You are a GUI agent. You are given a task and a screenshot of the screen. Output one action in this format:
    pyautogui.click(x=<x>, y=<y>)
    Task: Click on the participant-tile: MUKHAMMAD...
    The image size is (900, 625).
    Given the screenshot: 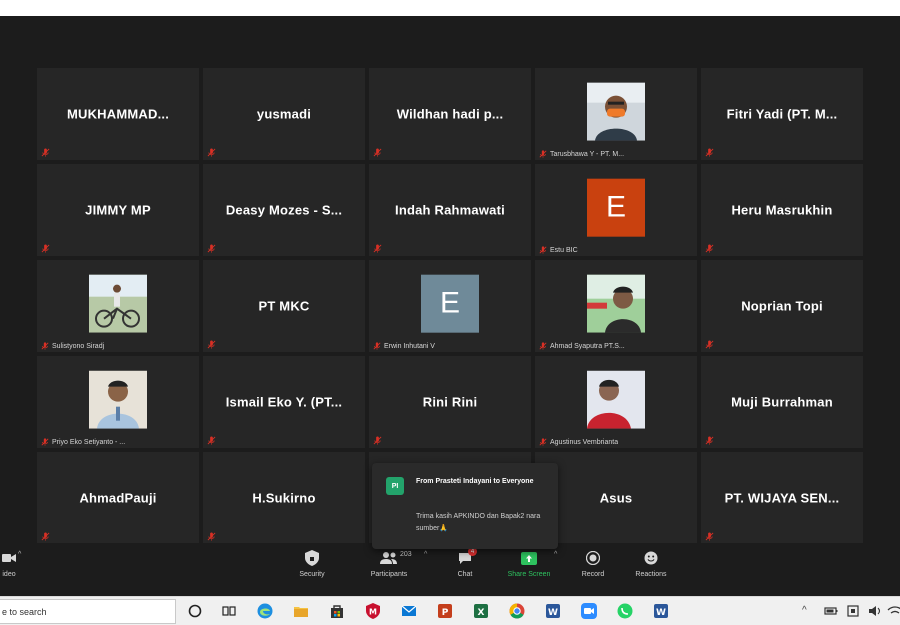 What is the action you would take?
    pyautogui.click(x=118, y=114)
    